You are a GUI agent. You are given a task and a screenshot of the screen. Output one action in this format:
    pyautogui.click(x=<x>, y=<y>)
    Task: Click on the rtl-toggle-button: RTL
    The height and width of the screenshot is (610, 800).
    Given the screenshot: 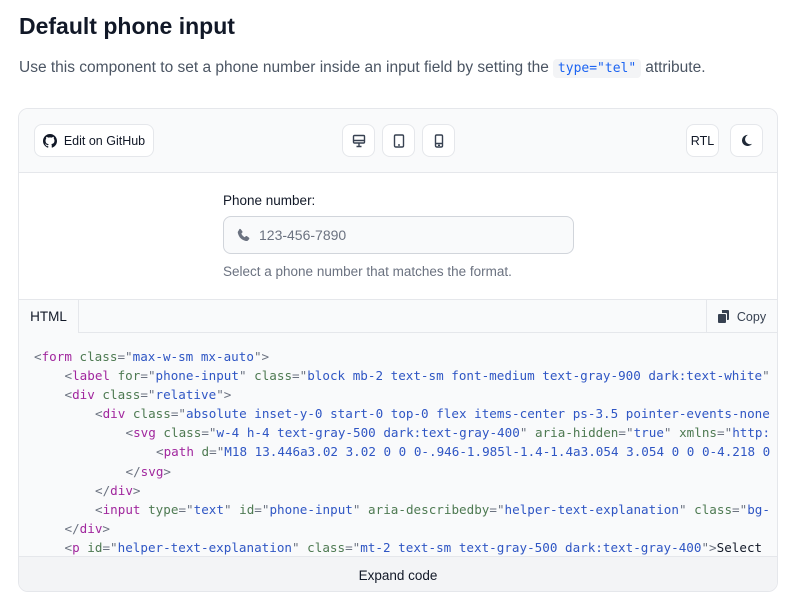 What is the action you would take?
    pyautogui.click(x=702, y=140)
    